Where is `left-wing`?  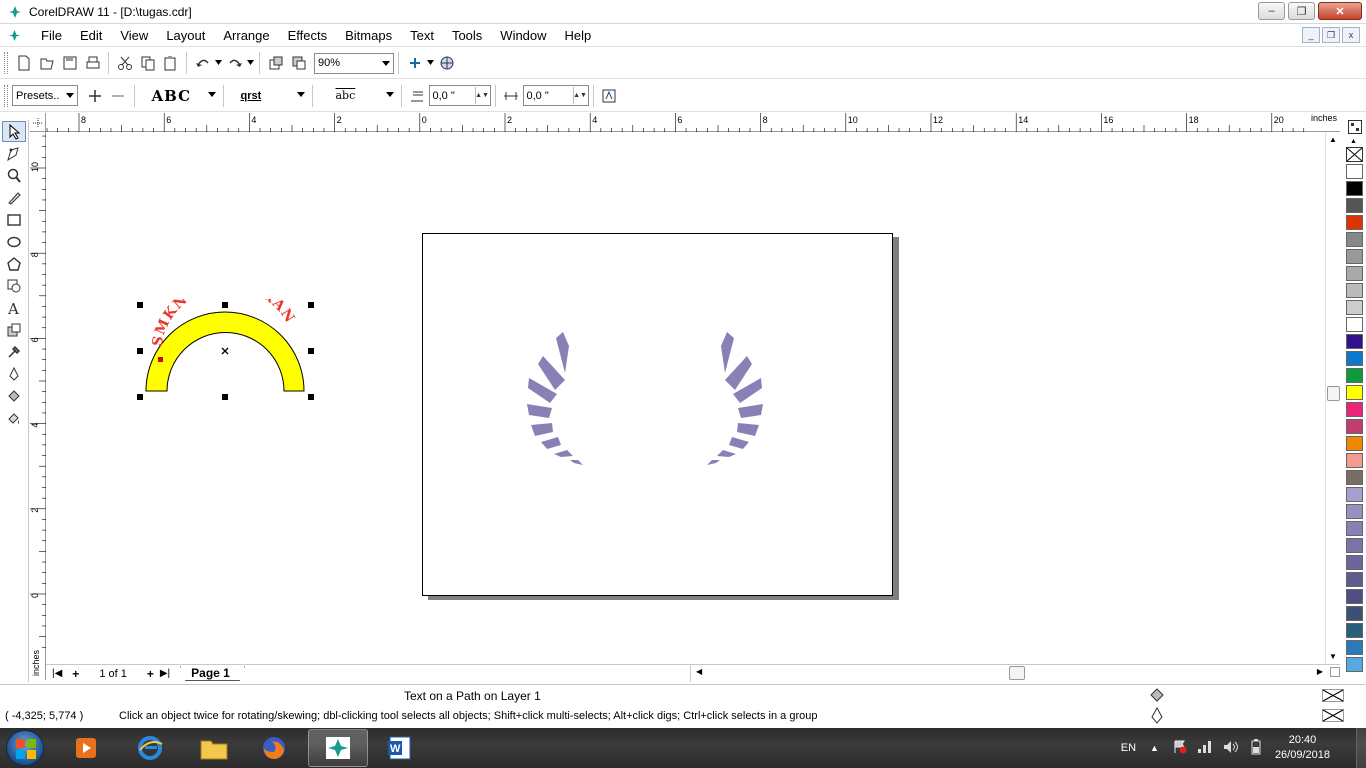
left-wing is located at coordinates (555, 398).